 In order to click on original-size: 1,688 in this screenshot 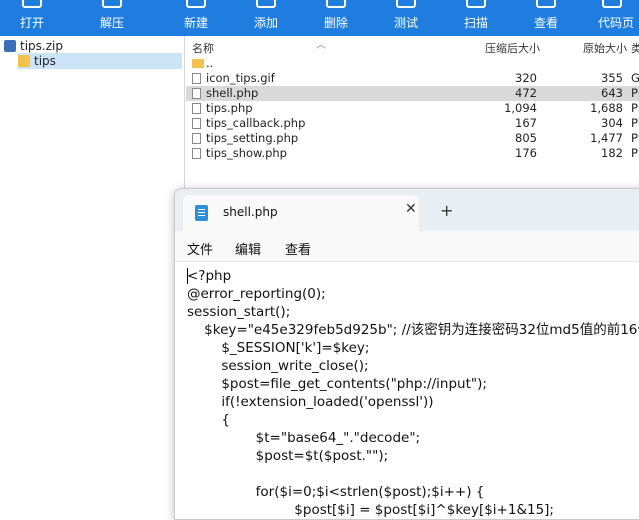, I will do `click(606, 108)`.